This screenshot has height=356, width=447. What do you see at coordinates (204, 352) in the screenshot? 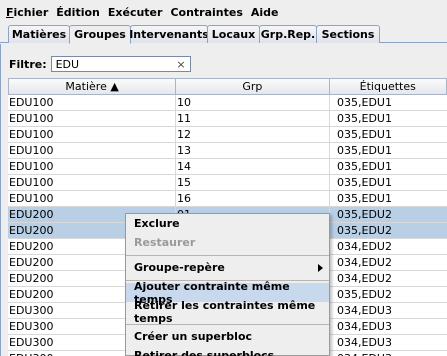
I see `context-menu-item-label: Retirer des superblocs` at bounding box center [204, 352].